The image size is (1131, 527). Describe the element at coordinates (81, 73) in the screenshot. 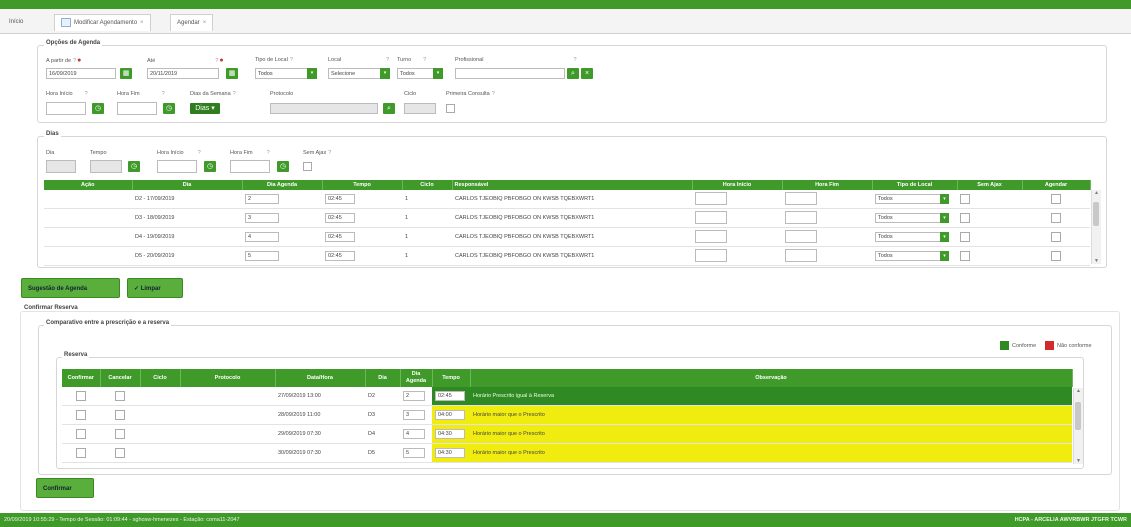

I see `a-partir-de-input: 16/09/2019` at that location.